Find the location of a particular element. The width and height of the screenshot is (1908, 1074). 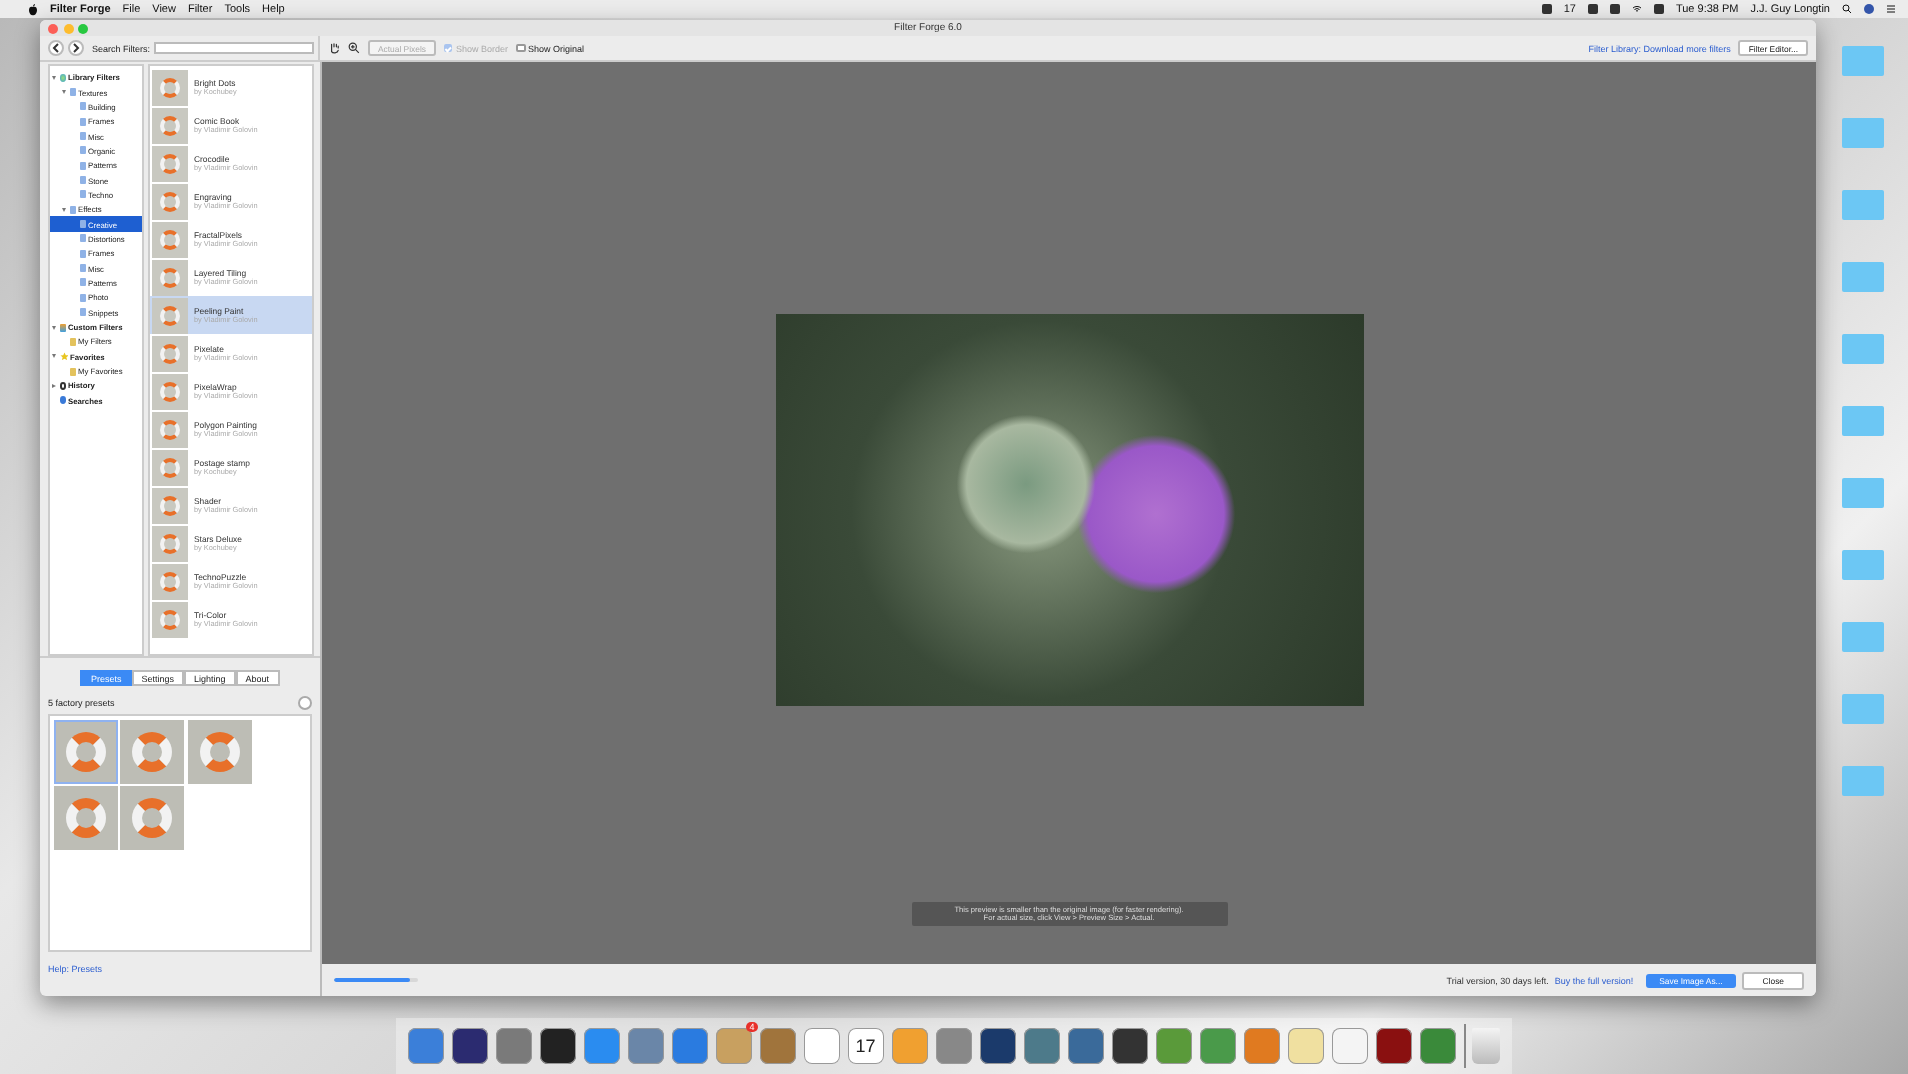

menu-icon is located at coordinates (1891, 9).